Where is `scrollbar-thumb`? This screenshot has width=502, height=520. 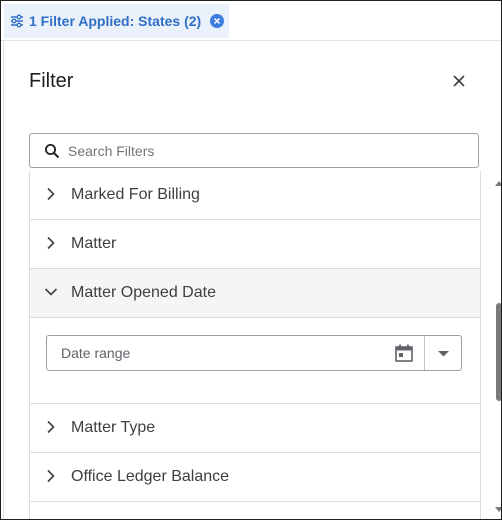 scrollbar-thumb is located at coordinates (498, 352).